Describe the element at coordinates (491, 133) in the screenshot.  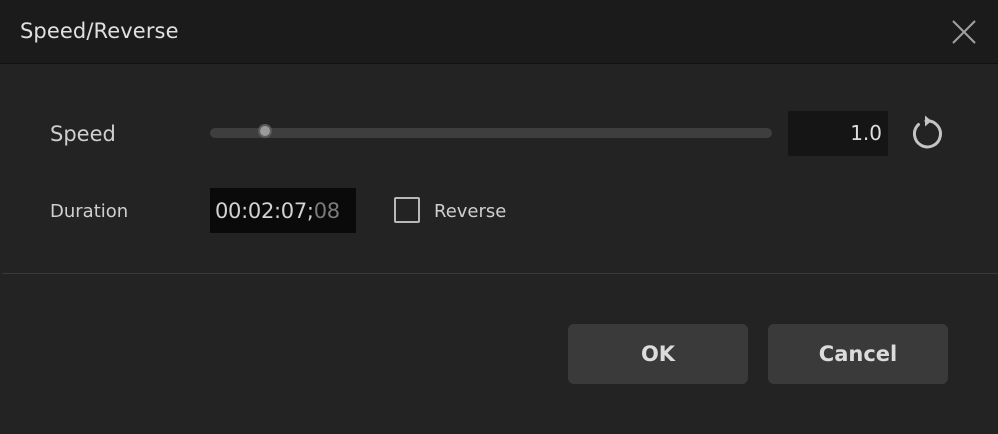
I see `speed-slider-track` at that location.